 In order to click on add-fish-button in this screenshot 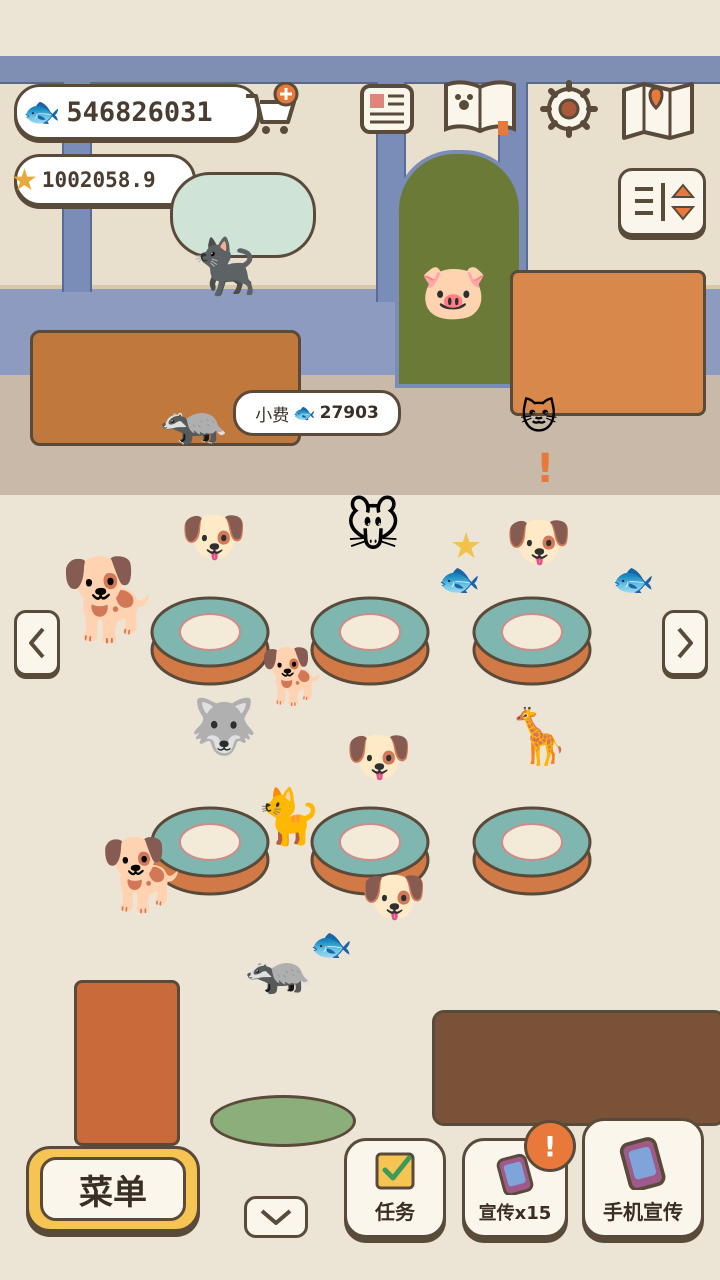, I will do `click(270, 110)`.